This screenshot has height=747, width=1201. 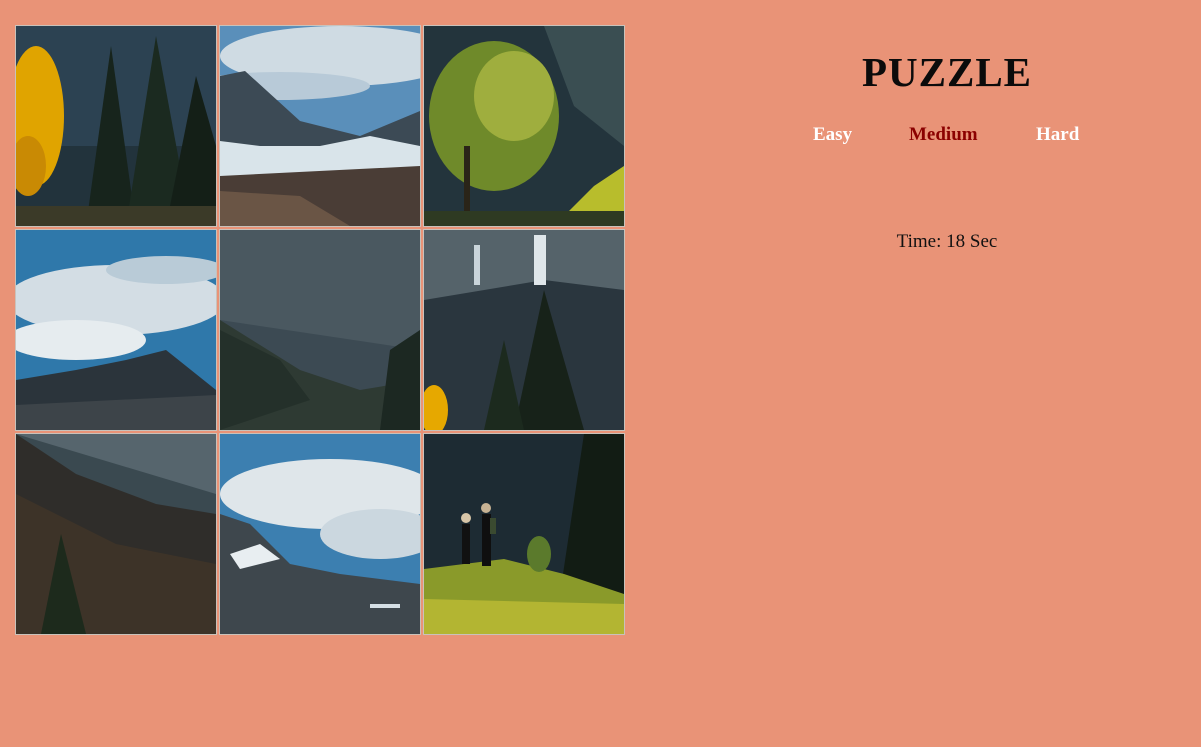 What do you see at coordinates (947, 241) in the screenshot?
I see `timer-display: Time: 18 Sec` at bounding box center [947, 241].